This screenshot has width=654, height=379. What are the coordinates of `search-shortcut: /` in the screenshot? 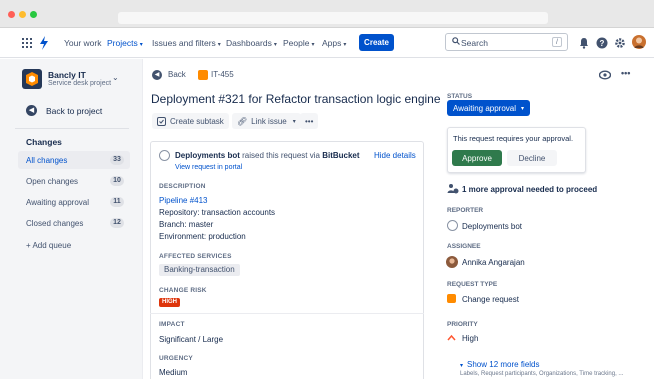 It's located at (557, 42).